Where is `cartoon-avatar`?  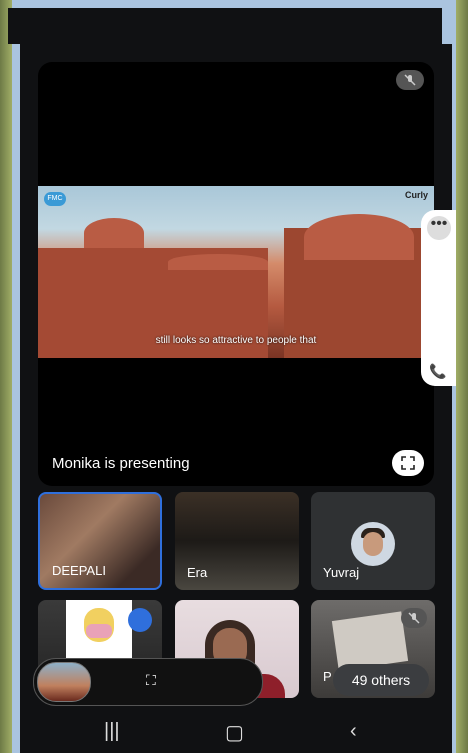 cartoon-avatar is located at coordinates (99, 630).